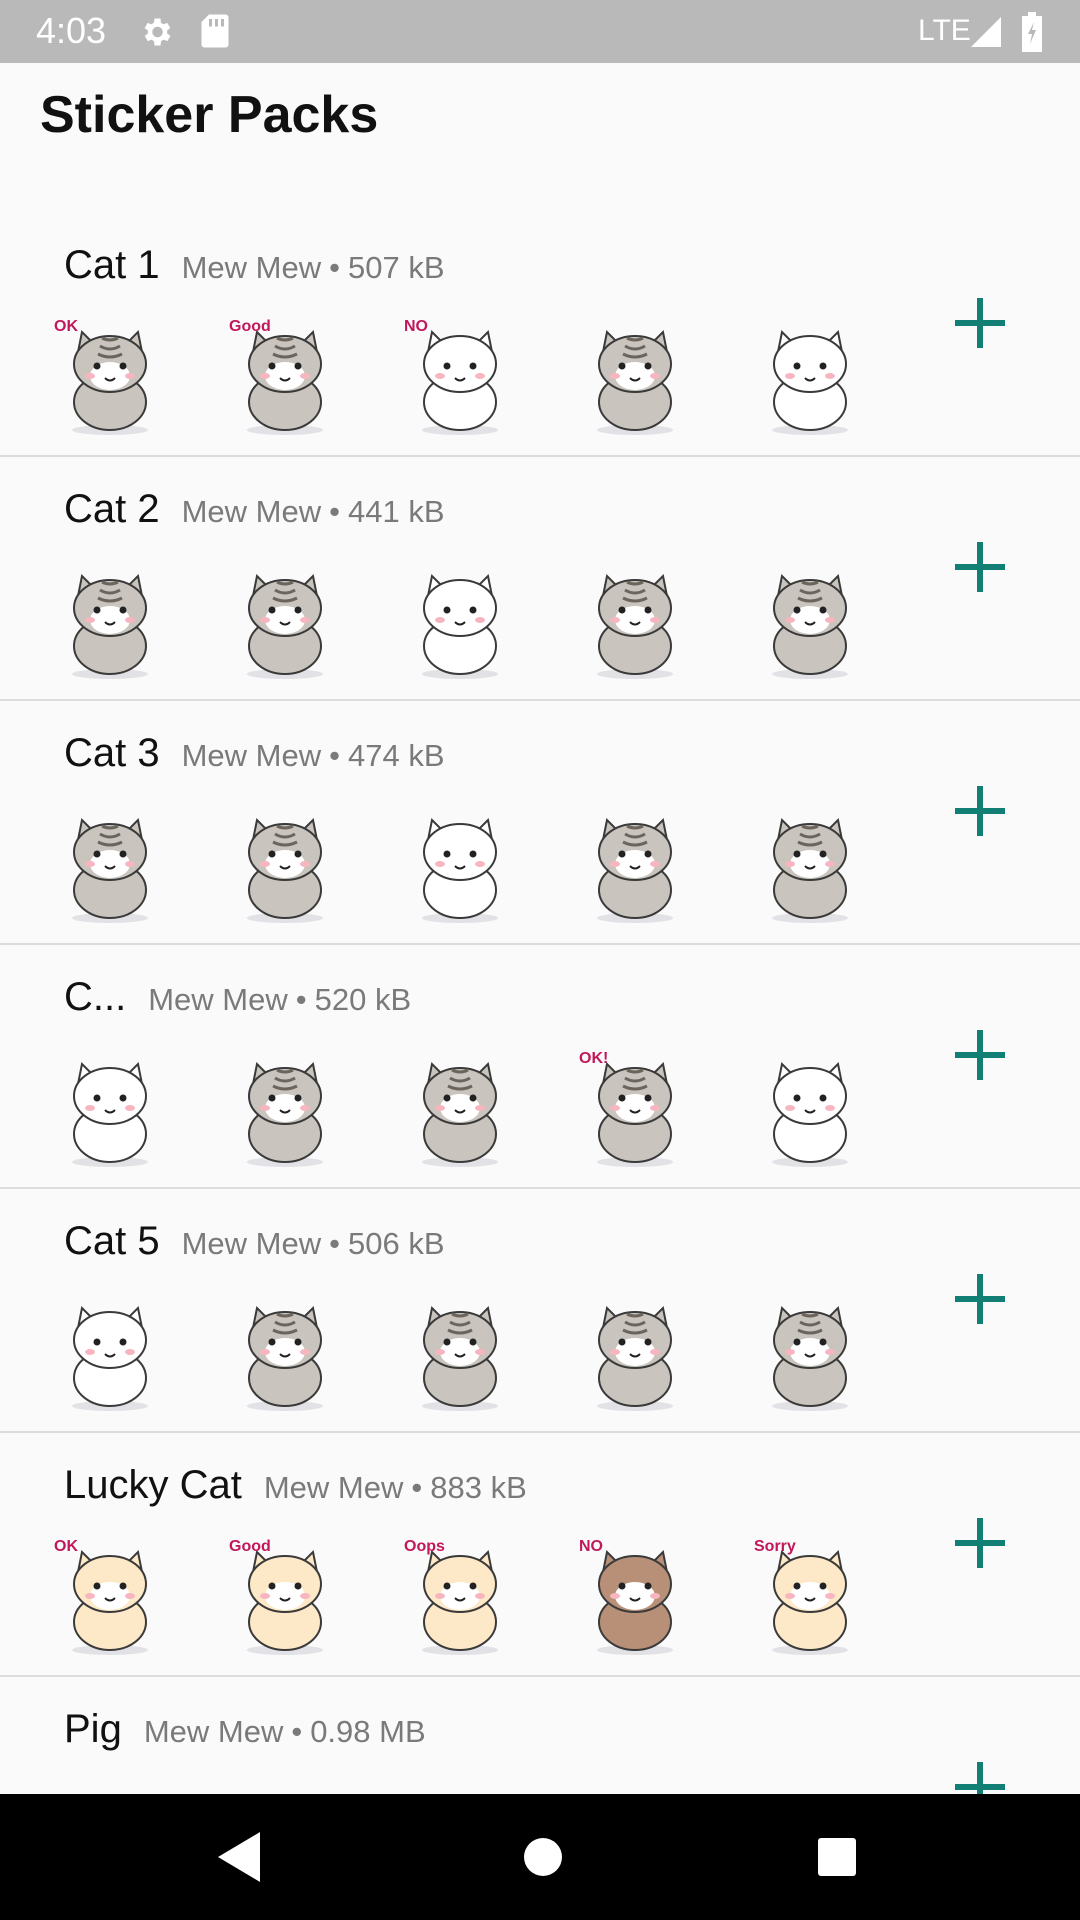  I want to click on pack-meta: Mew Mew • 883 kB, so click(395, 1488).